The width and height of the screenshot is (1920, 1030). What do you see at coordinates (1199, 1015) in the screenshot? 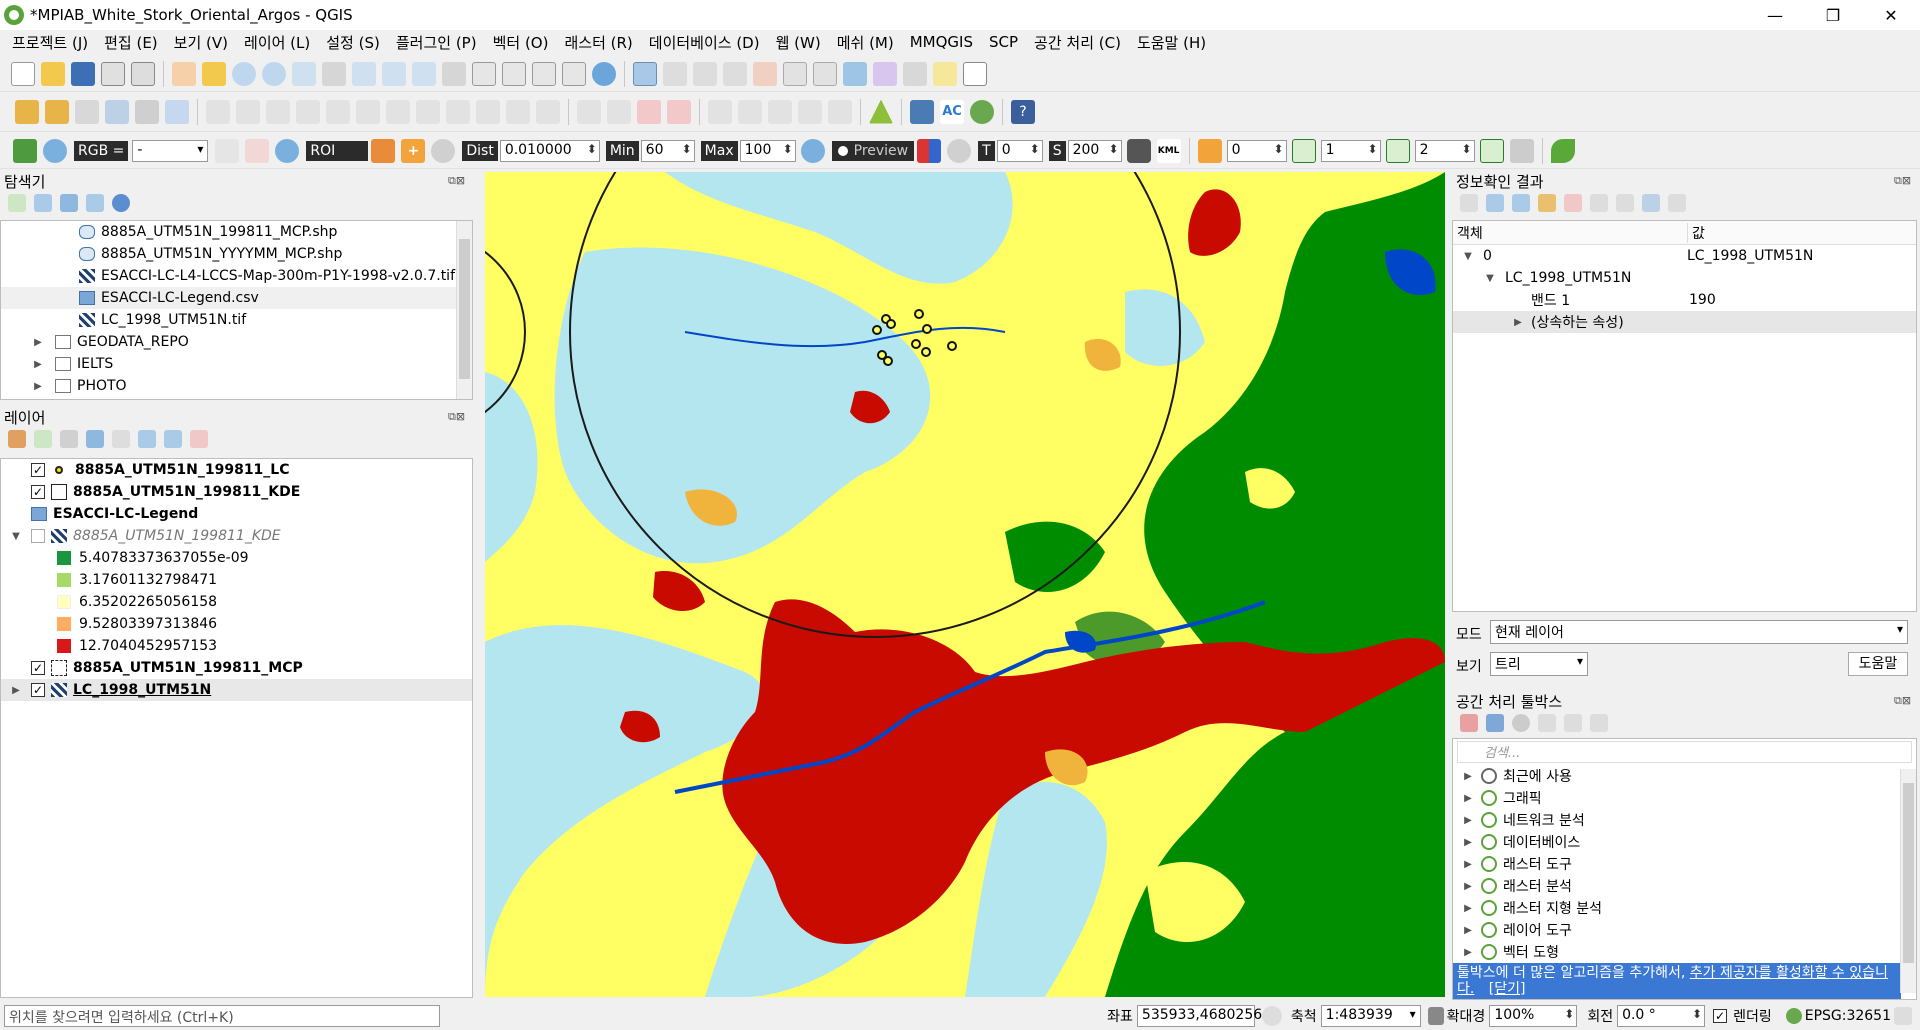
I see `coord-field: 535933,4680256` at bounding box center [1199, 1015].